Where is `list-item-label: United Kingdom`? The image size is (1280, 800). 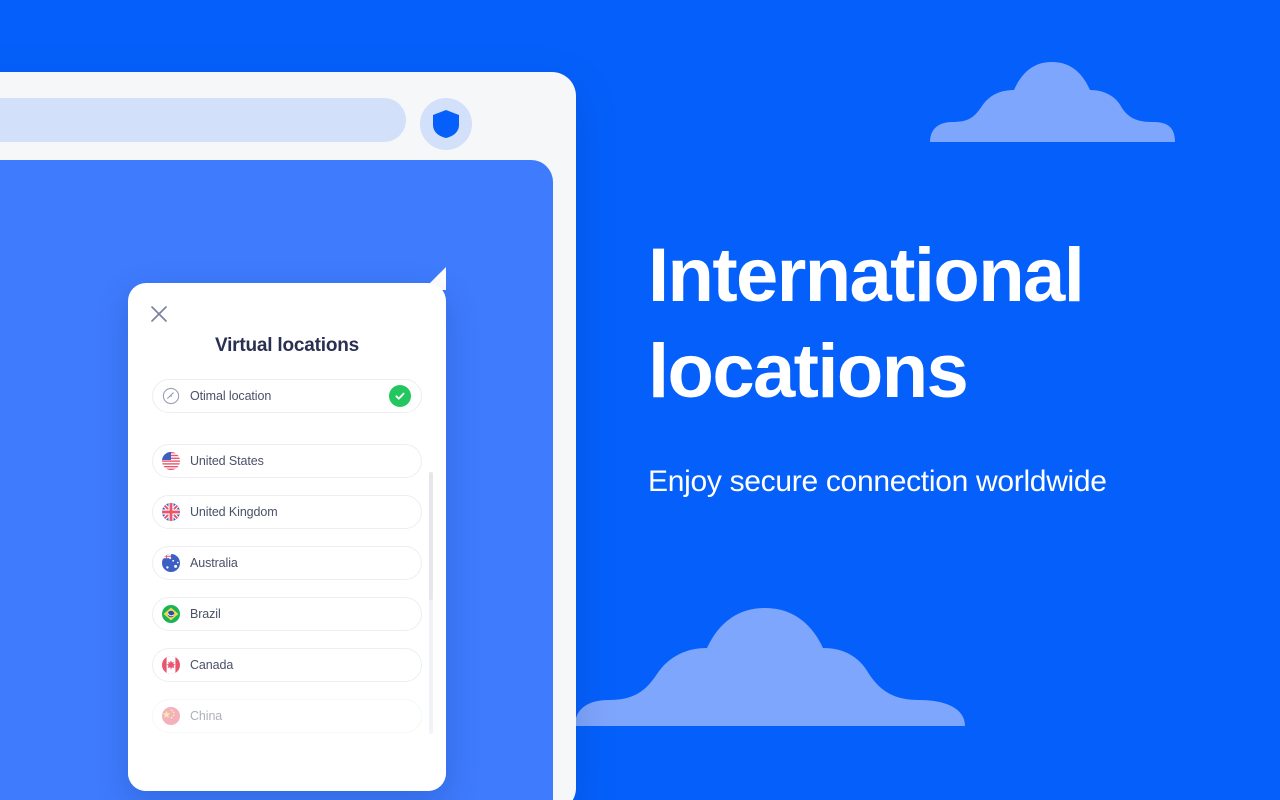 list-item-label: United Kingdom is located at coordinates (234, 512).